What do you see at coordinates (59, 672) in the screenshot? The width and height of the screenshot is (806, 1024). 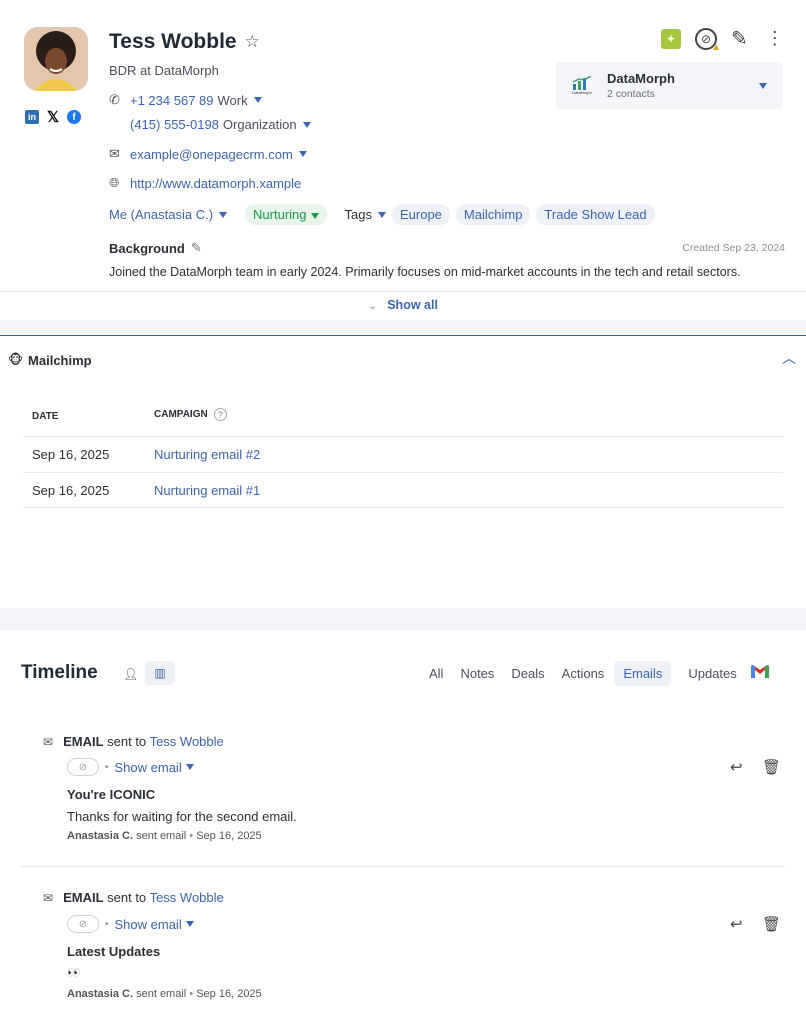 I see `timeline-title: Timeline` at bounding box center [59, 672].